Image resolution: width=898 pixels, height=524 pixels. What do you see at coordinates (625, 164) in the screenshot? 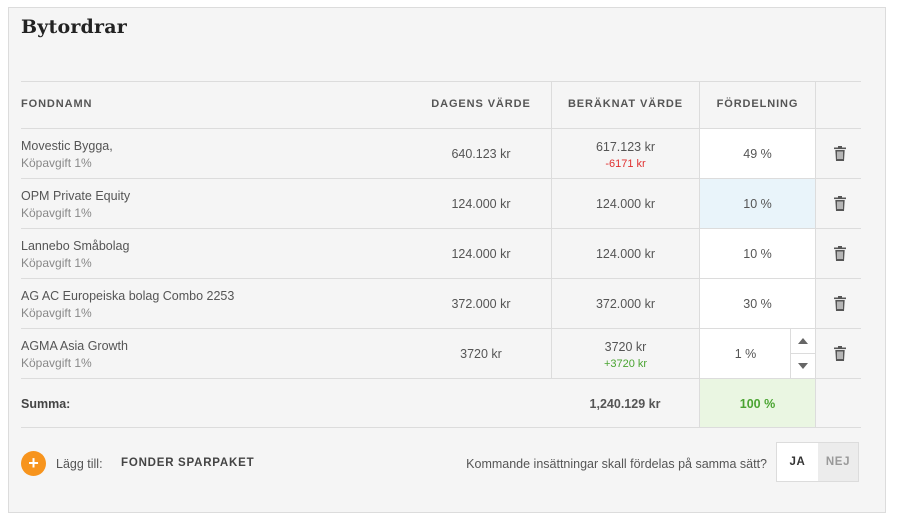
I see `value-difference: -6171 kr` at bounding box center [625, 164].